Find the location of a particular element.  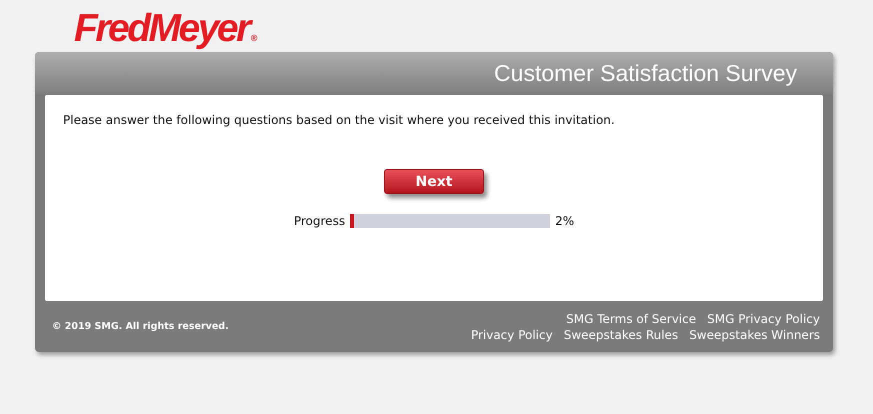

instructions-text: Please answer the following questions based on the visit where you received this invitation. is located at coordinates (339, 120).